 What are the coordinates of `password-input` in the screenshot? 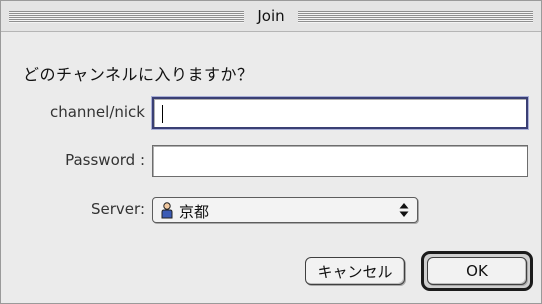 It's located at (340, 161).